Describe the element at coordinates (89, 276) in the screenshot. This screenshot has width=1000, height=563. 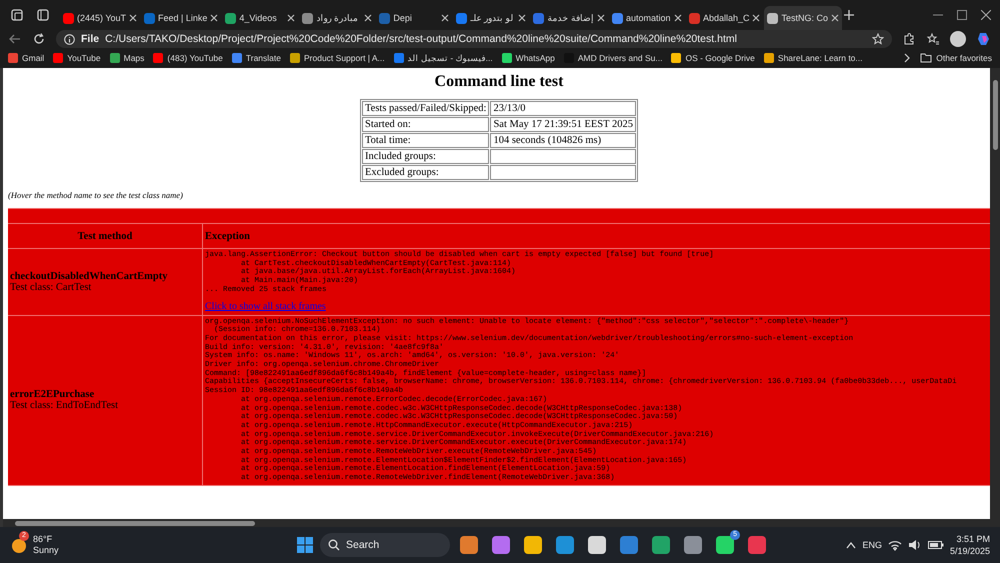
I see `method-name: checkoutDisabledWhenCartEmpty` at that location.